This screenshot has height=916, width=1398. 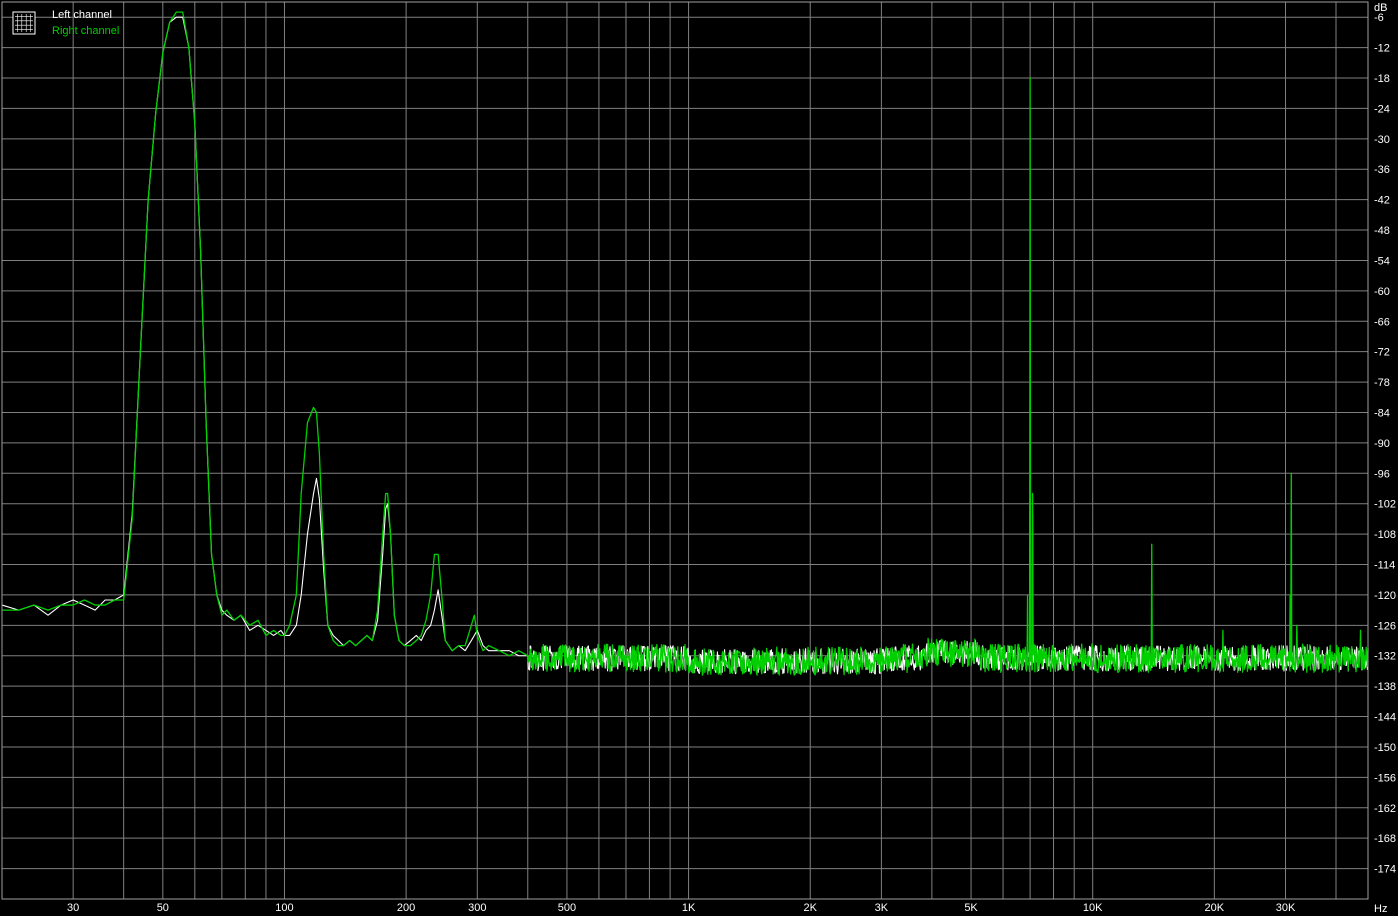 I want to click on y-tick-label: -72, so click(x=1382, y=353).